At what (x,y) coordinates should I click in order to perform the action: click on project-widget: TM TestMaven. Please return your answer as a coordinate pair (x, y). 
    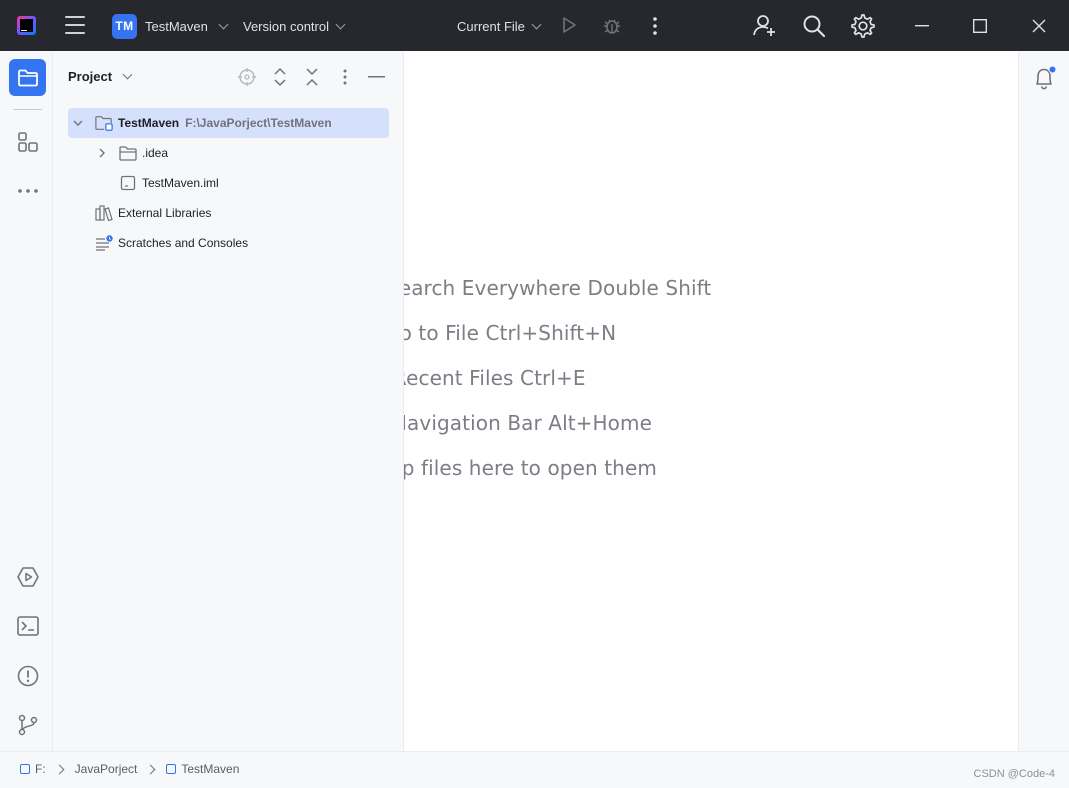
    Looking at the image, I should click on (170, 26).